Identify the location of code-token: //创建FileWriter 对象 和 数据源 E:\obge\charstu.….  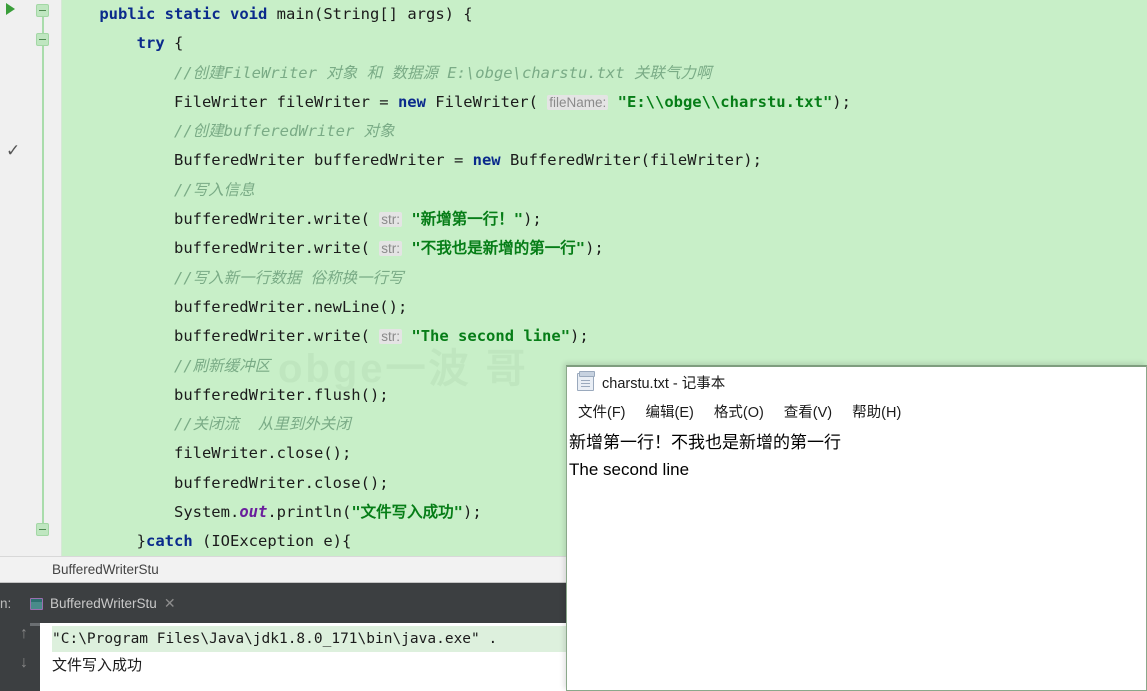
(442, 72).